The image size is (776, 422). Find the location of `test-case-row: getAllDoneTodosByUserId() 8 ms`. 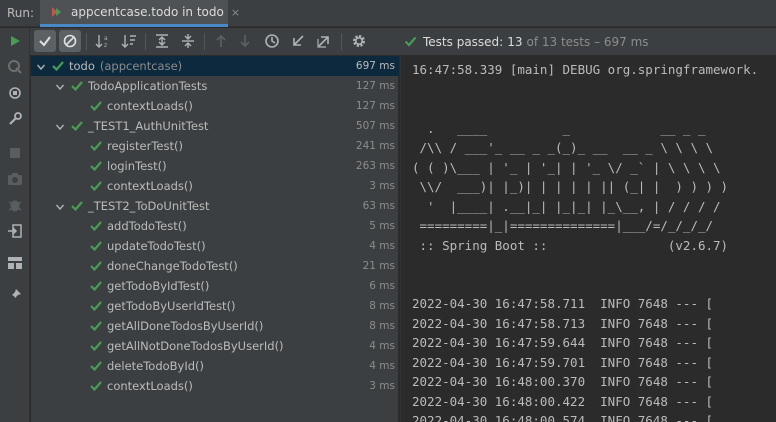

test-case-row: getAllDoneTodosByUserId() 8 ms is located at coordinates (215, 326).